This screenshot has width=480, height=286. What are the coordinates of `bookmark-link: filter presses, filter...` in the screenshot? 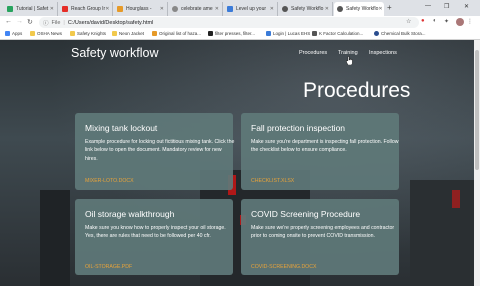 It's located at (231, 33).